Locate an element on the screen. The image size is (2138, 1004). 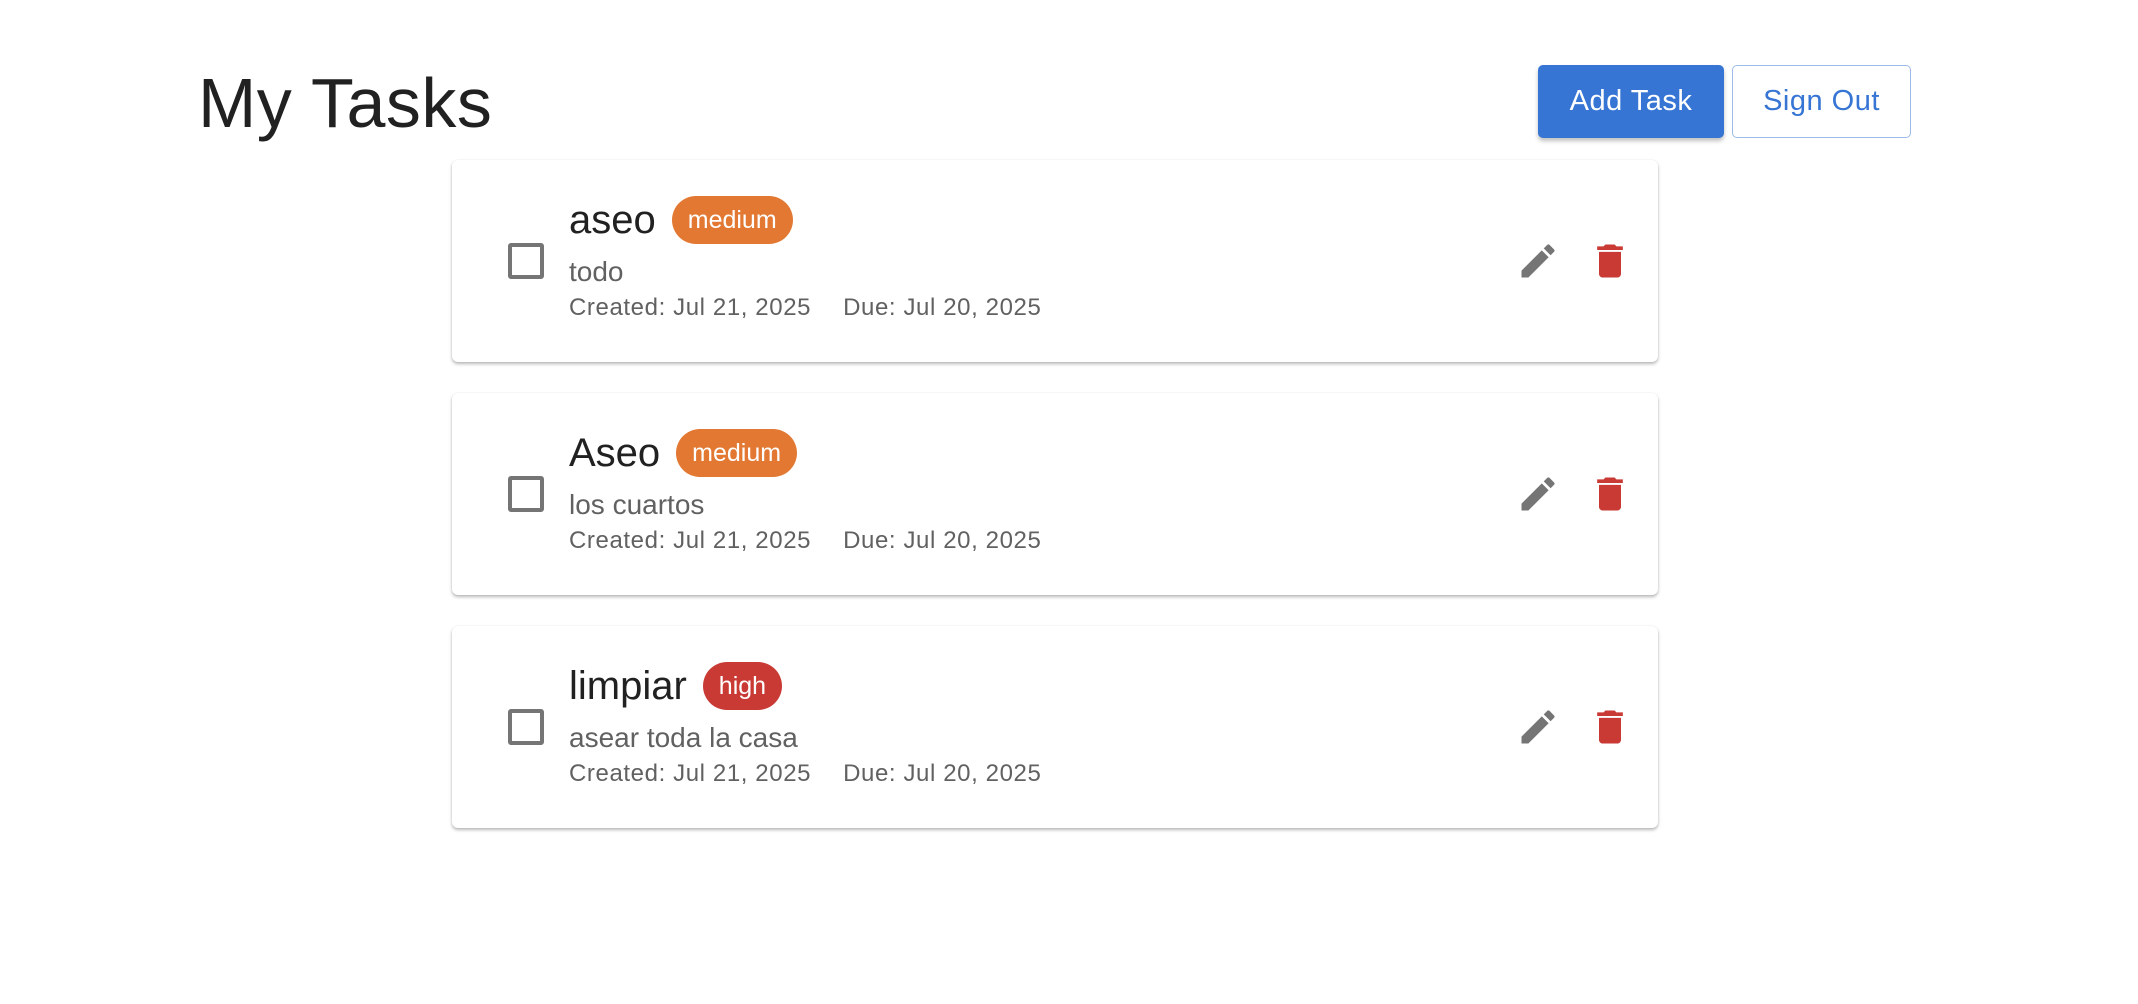
task-description: asear toda la casa is located at coordinates (683, 737).